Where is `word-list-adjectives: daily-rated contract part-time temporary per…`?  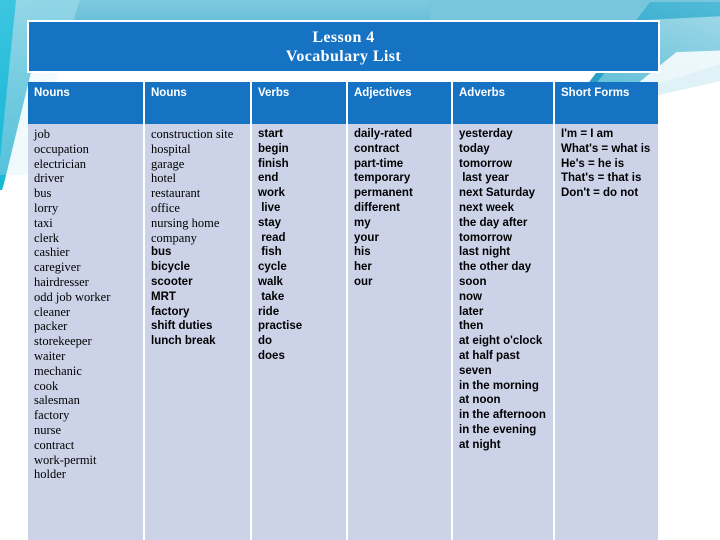 word-list-adjectives: daily-rated contract part-time temporary per… is located at coordinates (402, 208).